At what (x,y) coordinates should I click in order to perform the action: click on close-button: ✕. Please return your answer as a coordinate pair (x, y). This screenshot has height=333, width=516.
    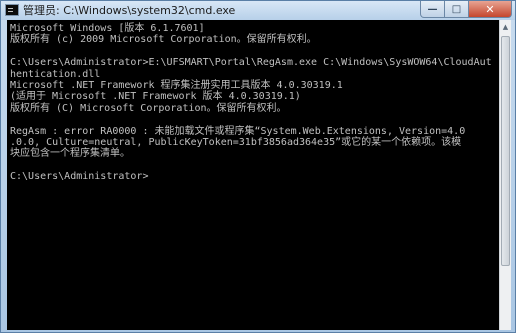
    Looking at the image, I should click on (490, 9).